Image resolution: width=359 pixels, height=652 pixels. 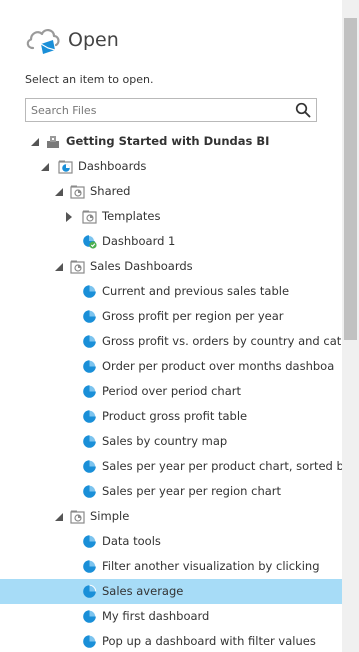 I want to click on tree-item: Product gross profit table, so click(x=171, y=416).